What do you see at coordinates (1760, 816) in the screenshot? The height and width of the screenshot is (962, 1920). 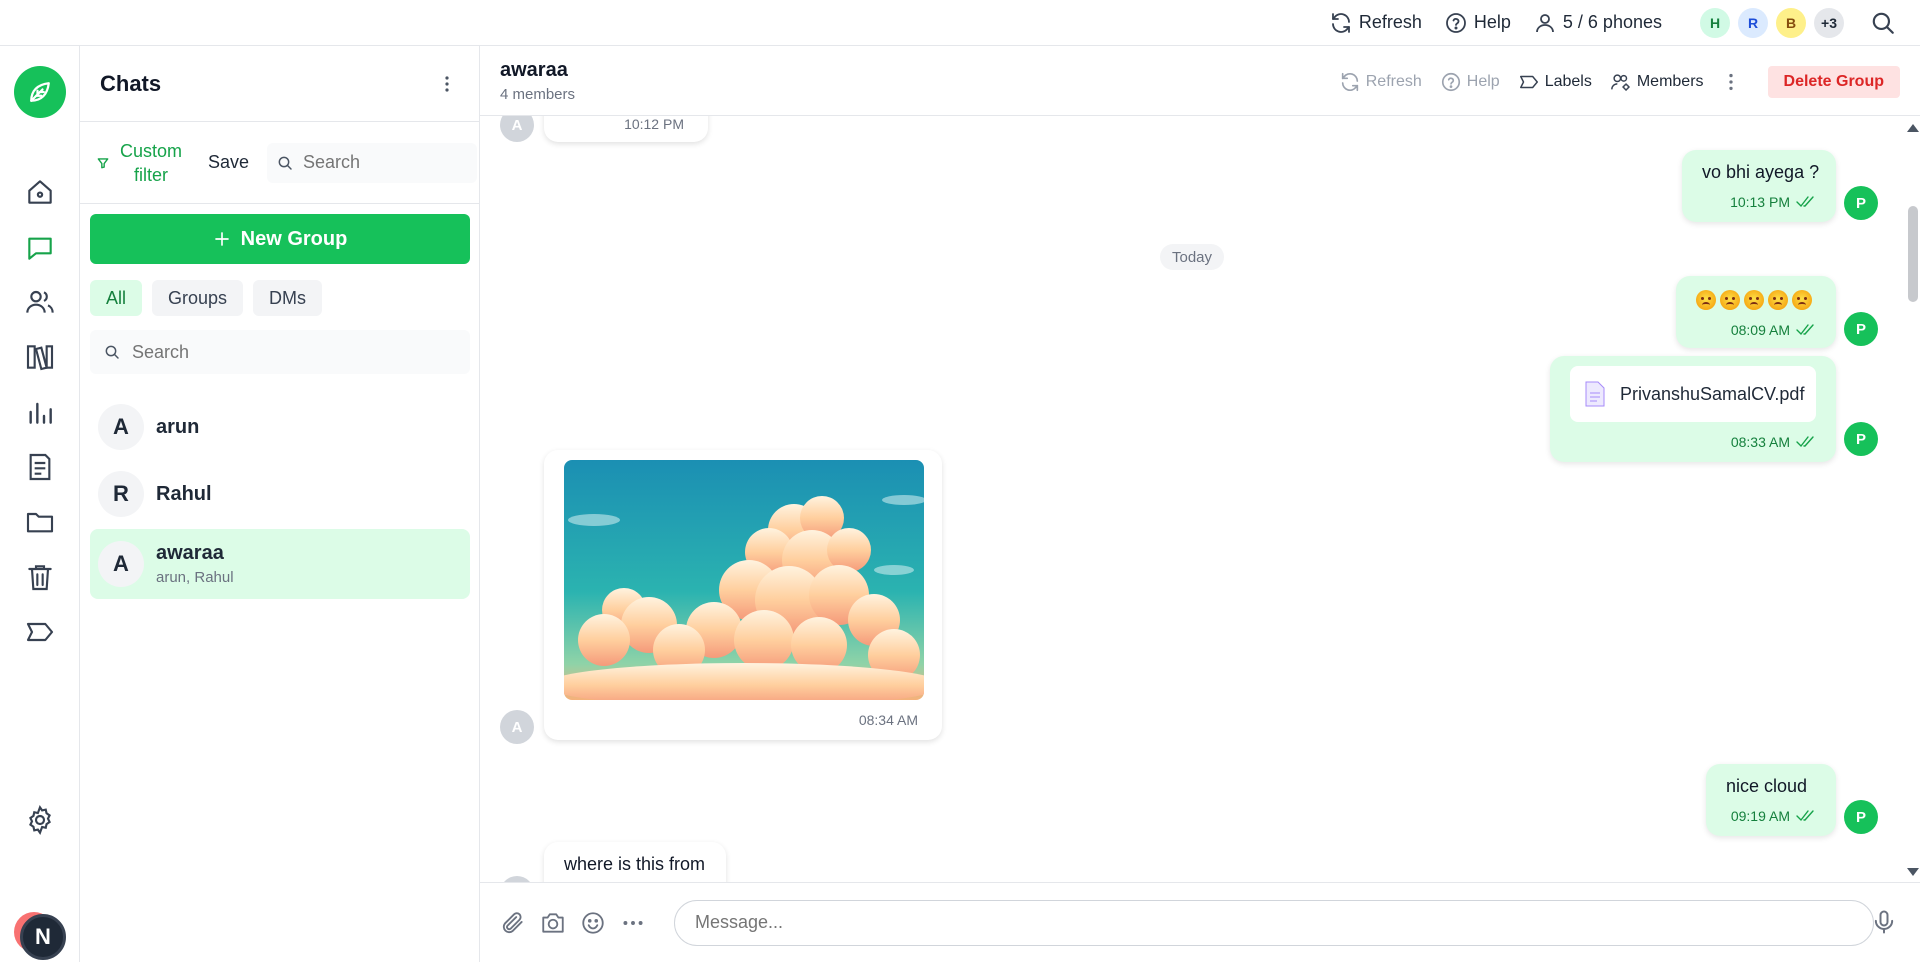 I see `message-time: 09:19 AM` at bounding box center [1760, 816].